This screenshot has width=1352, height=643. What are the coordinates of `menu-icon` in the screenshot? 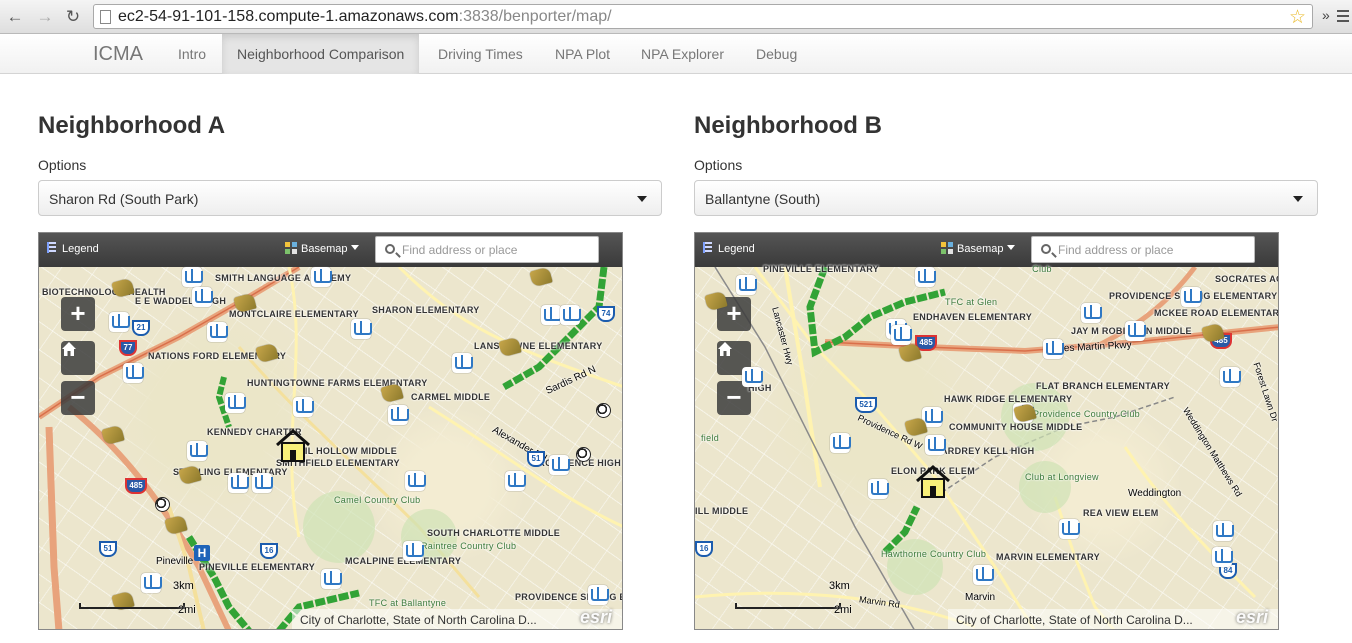 It's located at (1343, 17).